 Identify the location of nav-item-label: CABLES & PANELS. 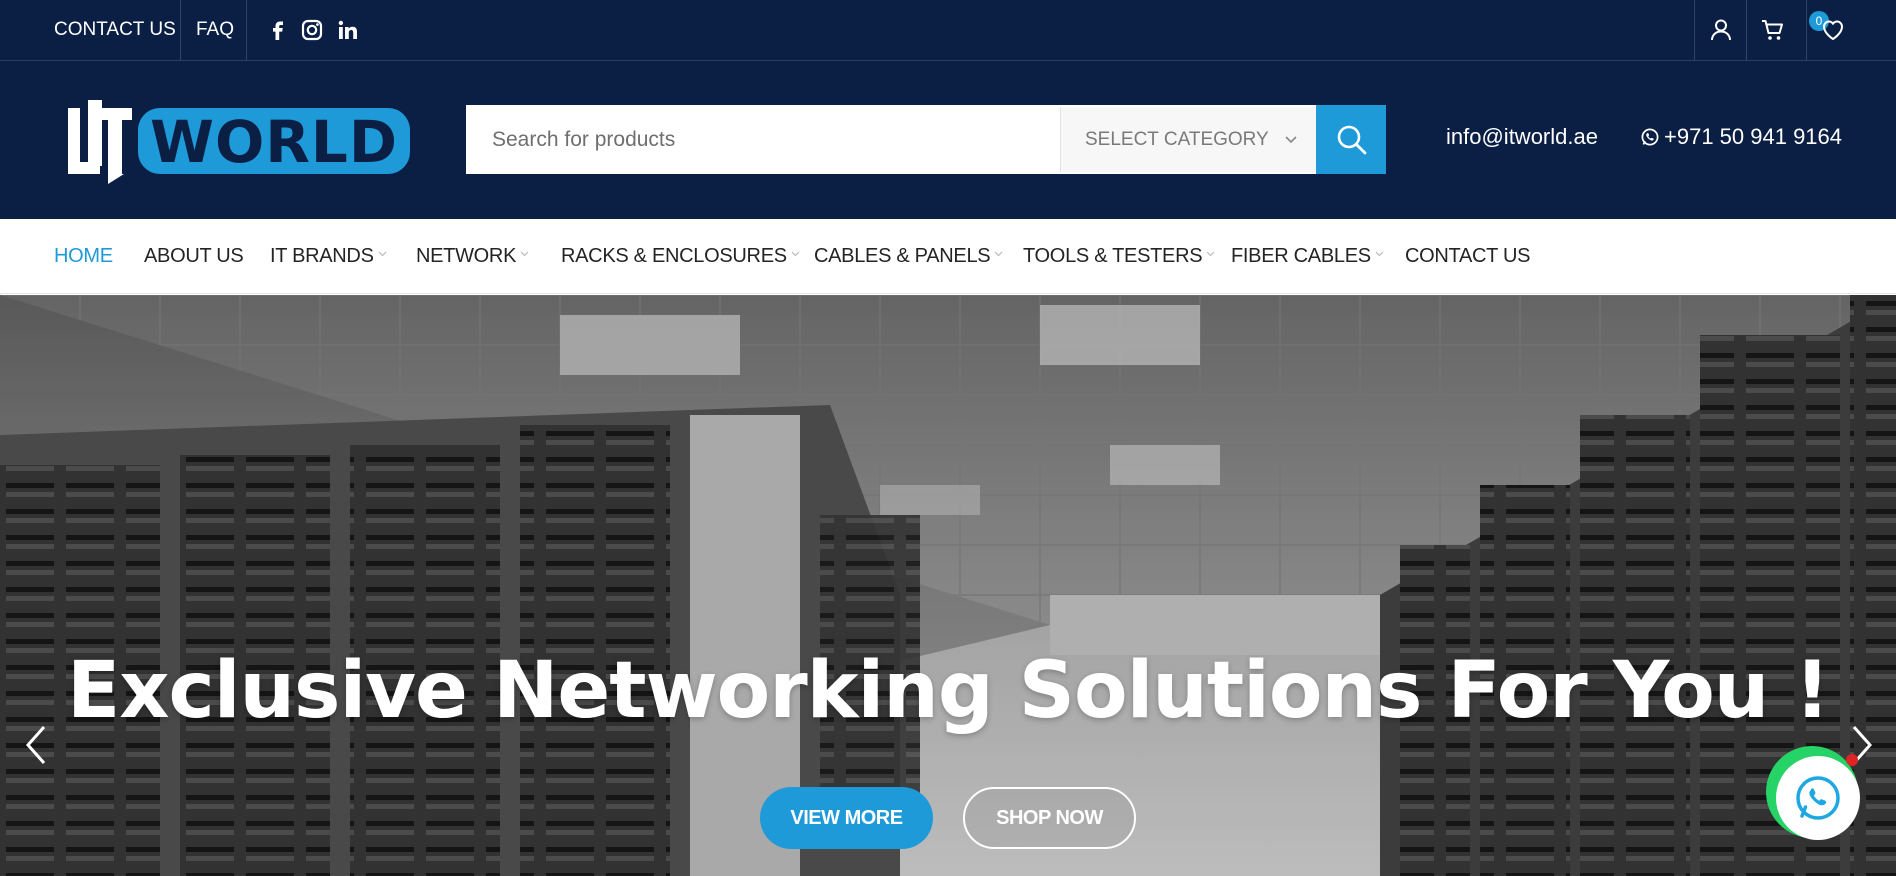
(902, 256).